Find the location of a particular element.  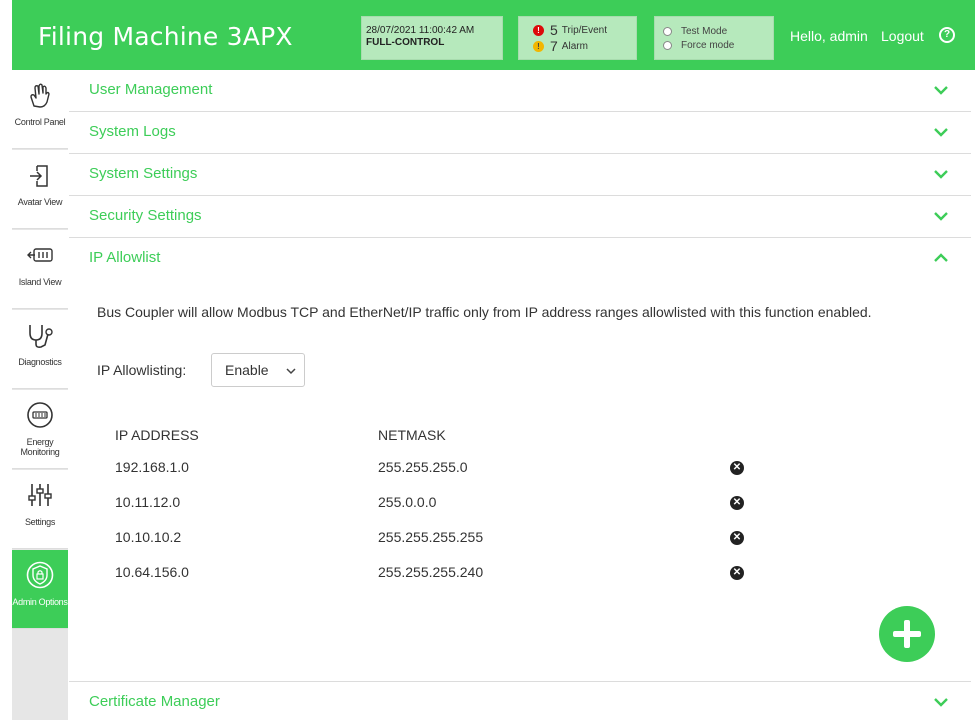

force-mode-option: Force mode is located at coordinates (718, 45).